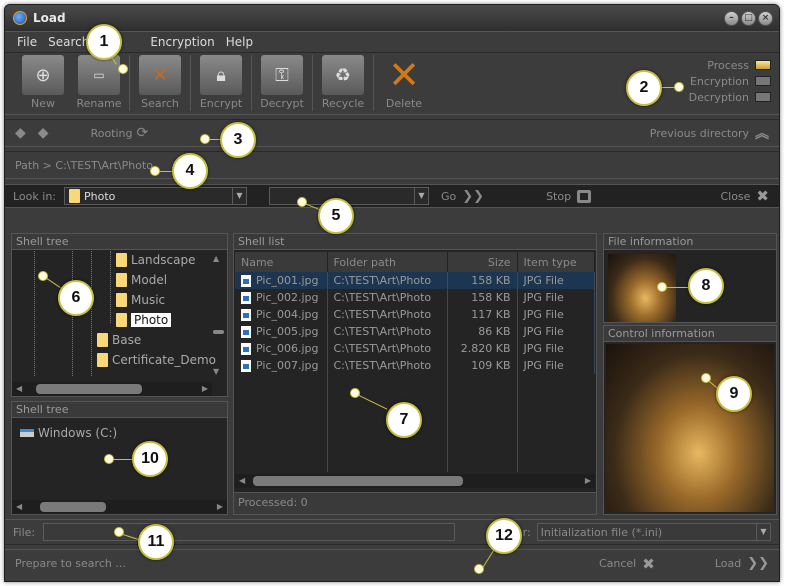  What do you see at coordinates (327, 372) in the screenshot?
I see `column-divider` at bounding box center [327, 372].